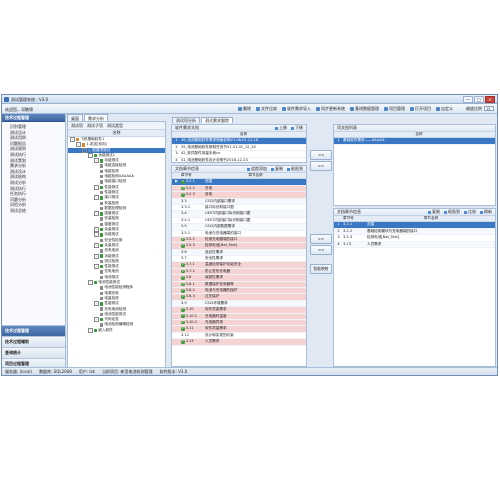  I want to click on tree-test-type: 测试类型, so click(115, 125).